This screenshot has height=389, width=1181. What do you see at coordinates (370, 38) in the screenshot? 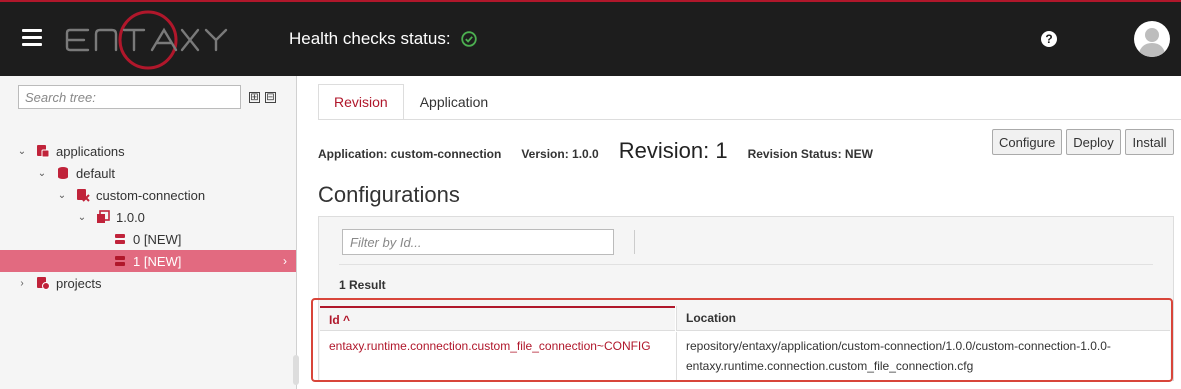
I see `health-label: Health checks status:` at bounding box center [370, 38].